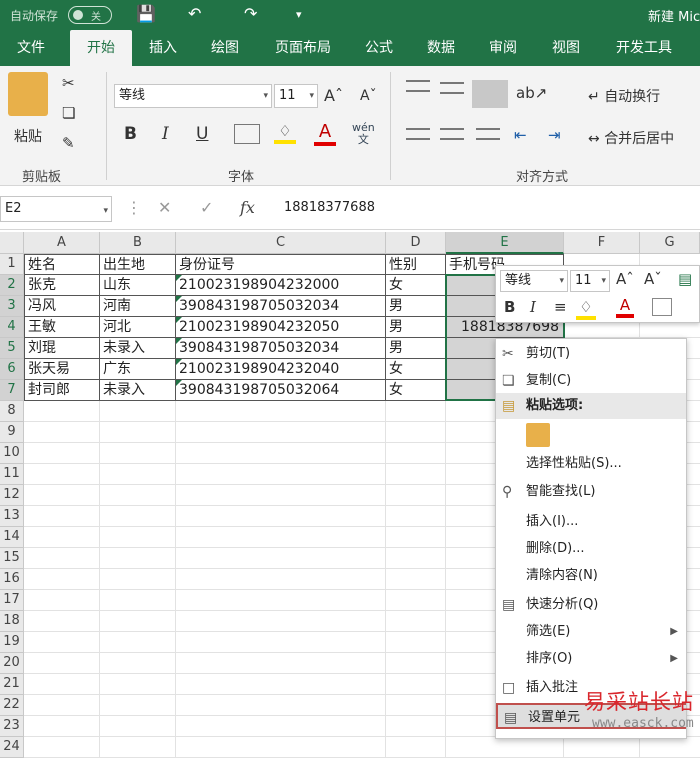 This screenshot has height=758, width=700. What do you see at coordinates (586, 309) in the screenshot?
I see `mini-fill-color-icon: ♢` at bounding box center [586, 309].